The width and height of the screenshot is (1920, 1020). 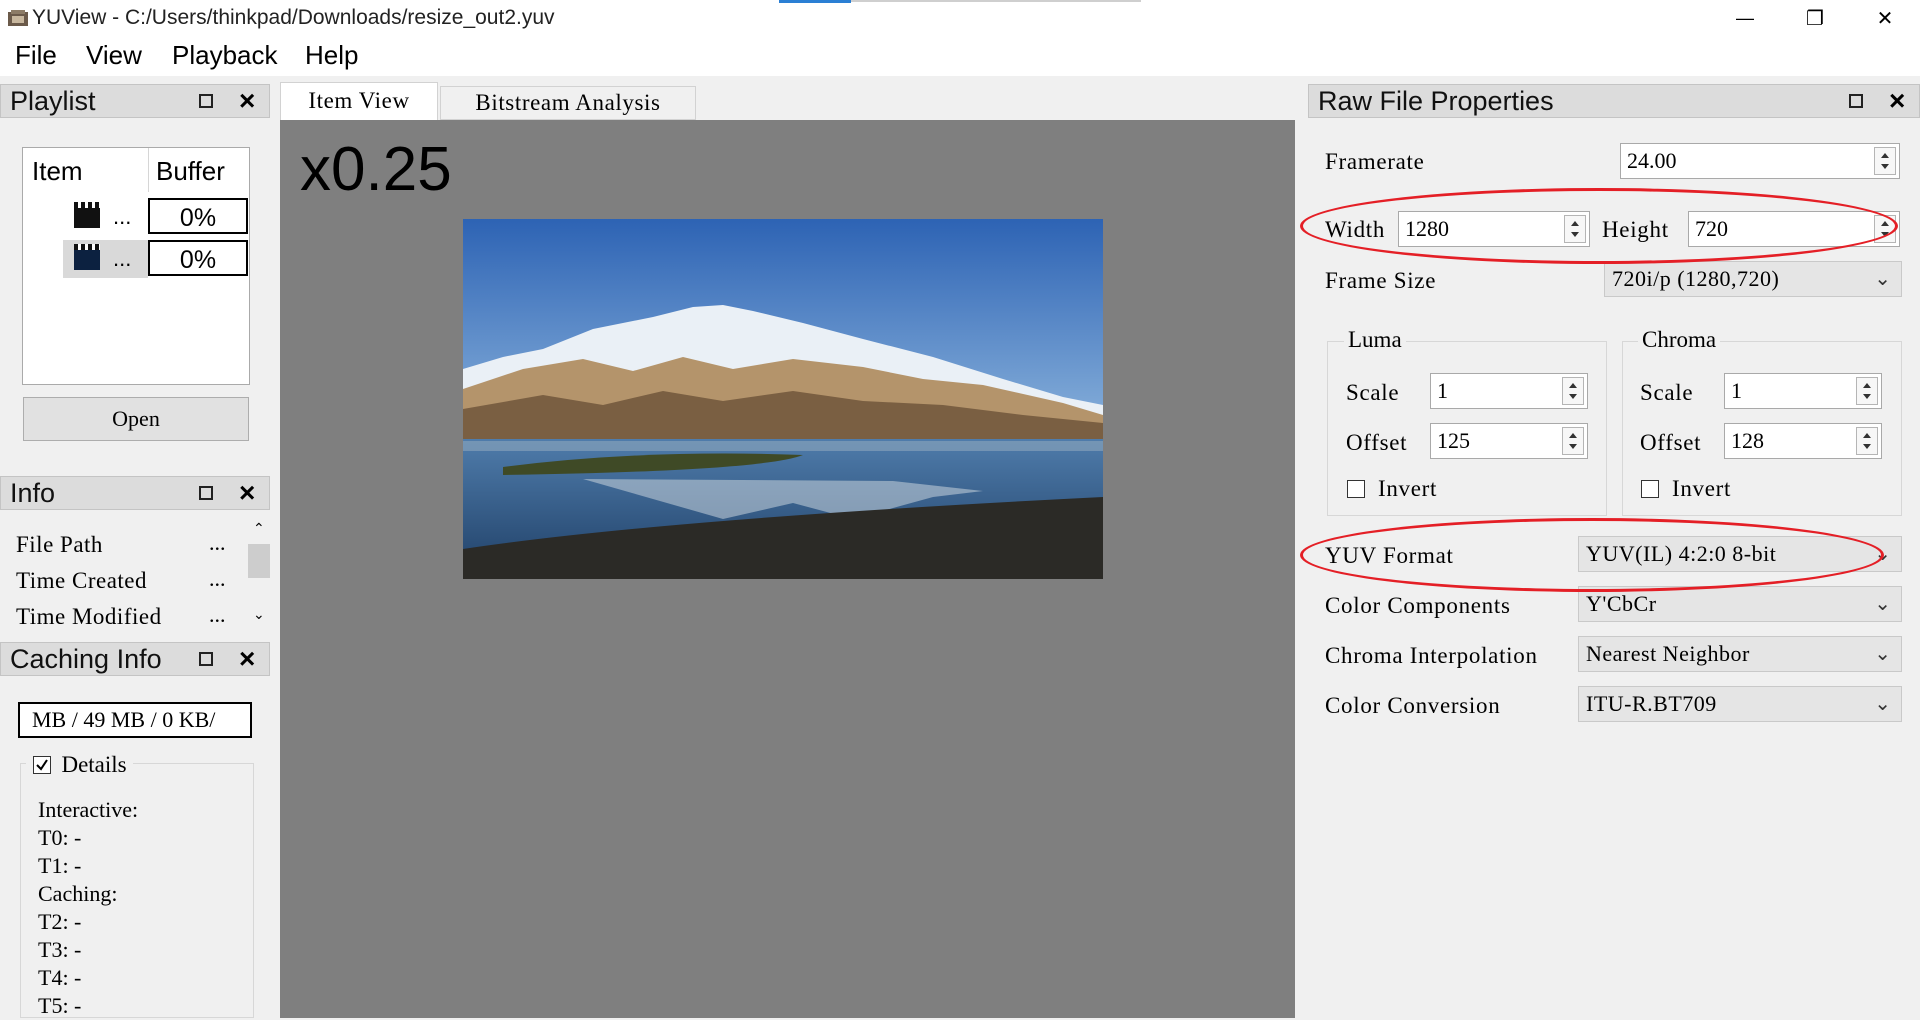 I want to click on tab-item-view: Item View, so click(x=359, y=101).